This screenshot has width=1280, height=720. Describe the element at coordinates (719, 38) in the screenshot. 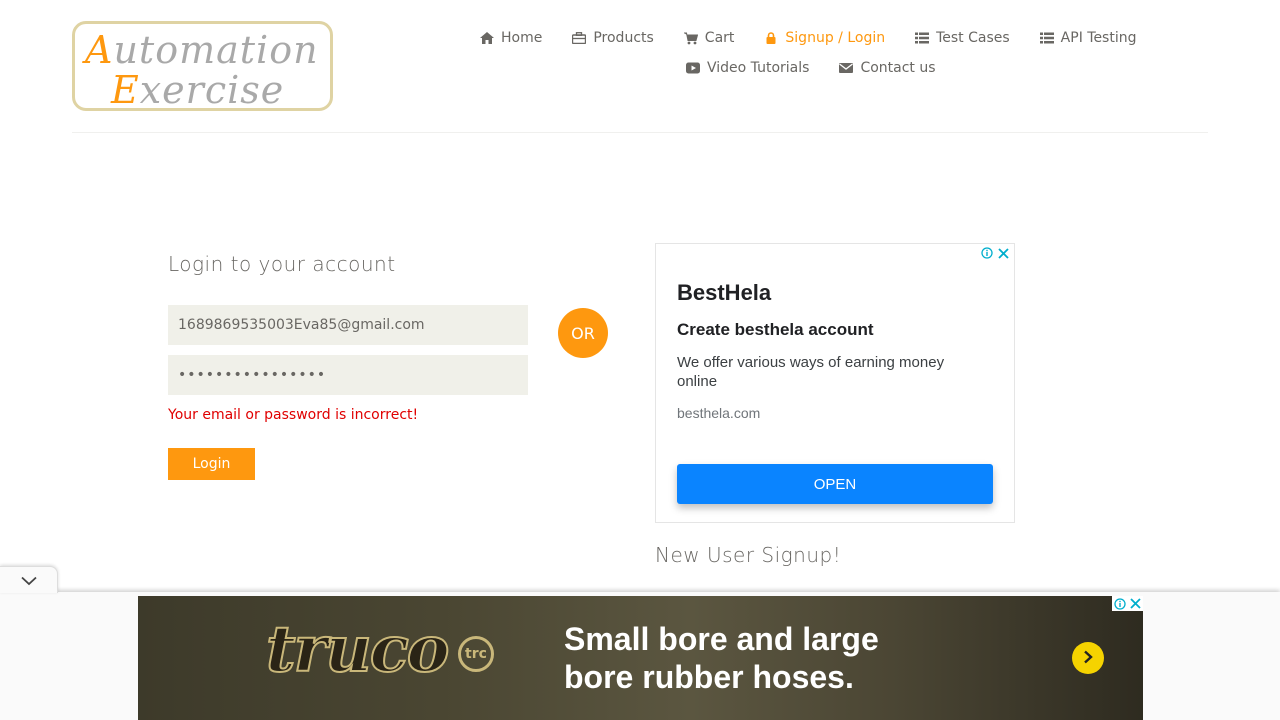

I see `nav-label-cart: Cart` at that location.